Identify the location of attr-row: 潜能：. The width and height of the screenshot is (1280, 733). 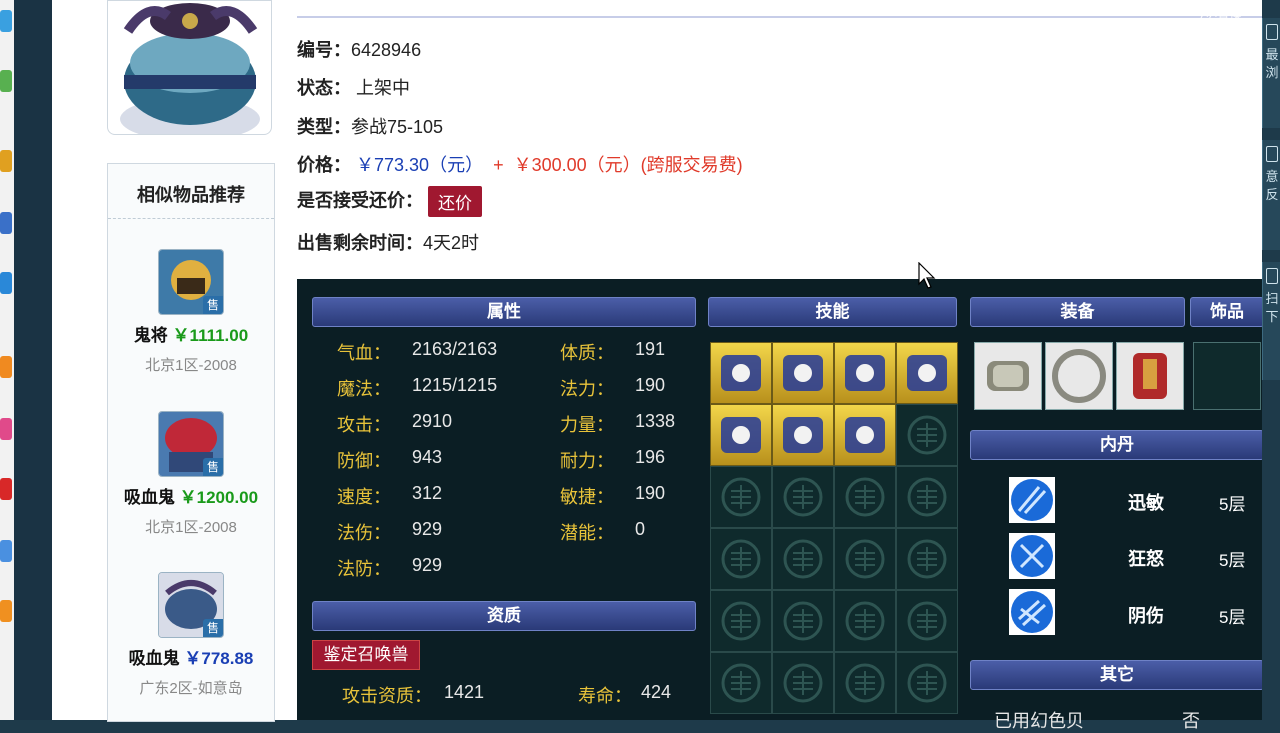
(587, 532).